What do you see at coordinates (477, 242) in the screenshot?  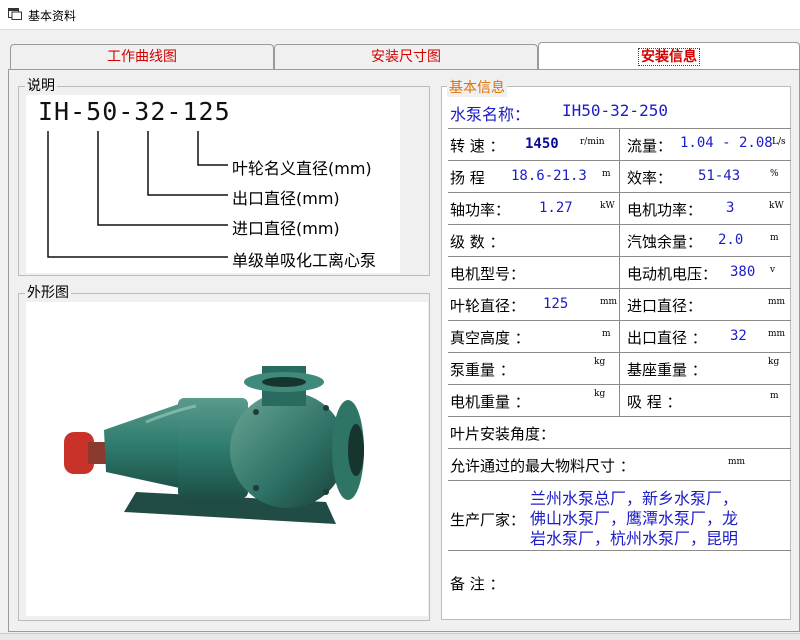 I see `stages-label: 级 数 ：` at bounding box center [477, 242].